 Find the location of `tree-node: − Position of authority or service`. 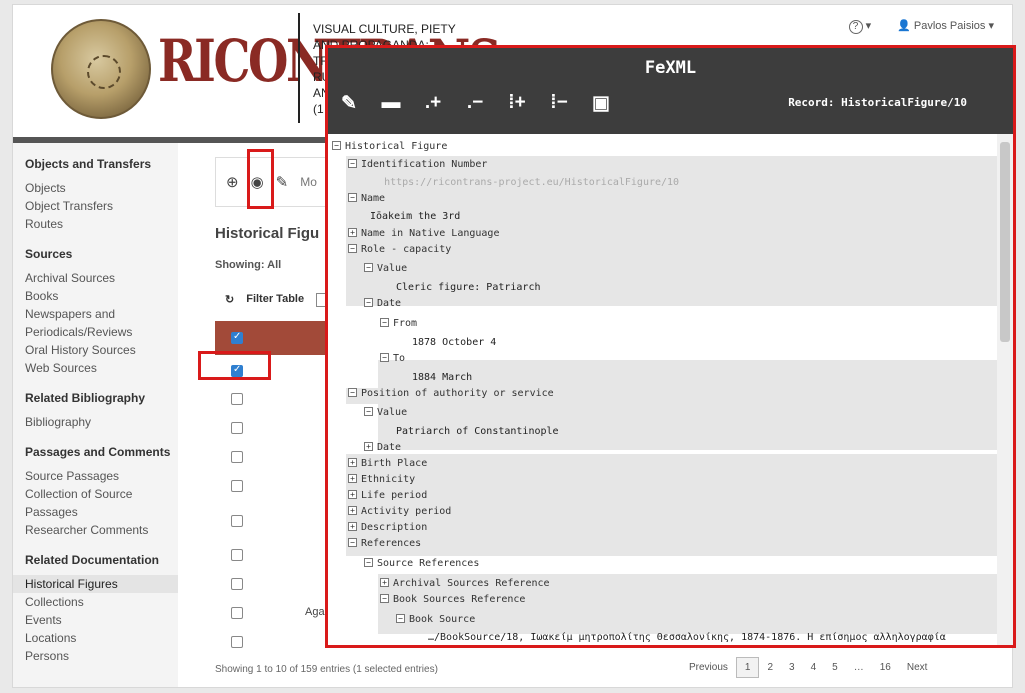

tree-node: − Position of authority or service is located at coordinates (451, 394).